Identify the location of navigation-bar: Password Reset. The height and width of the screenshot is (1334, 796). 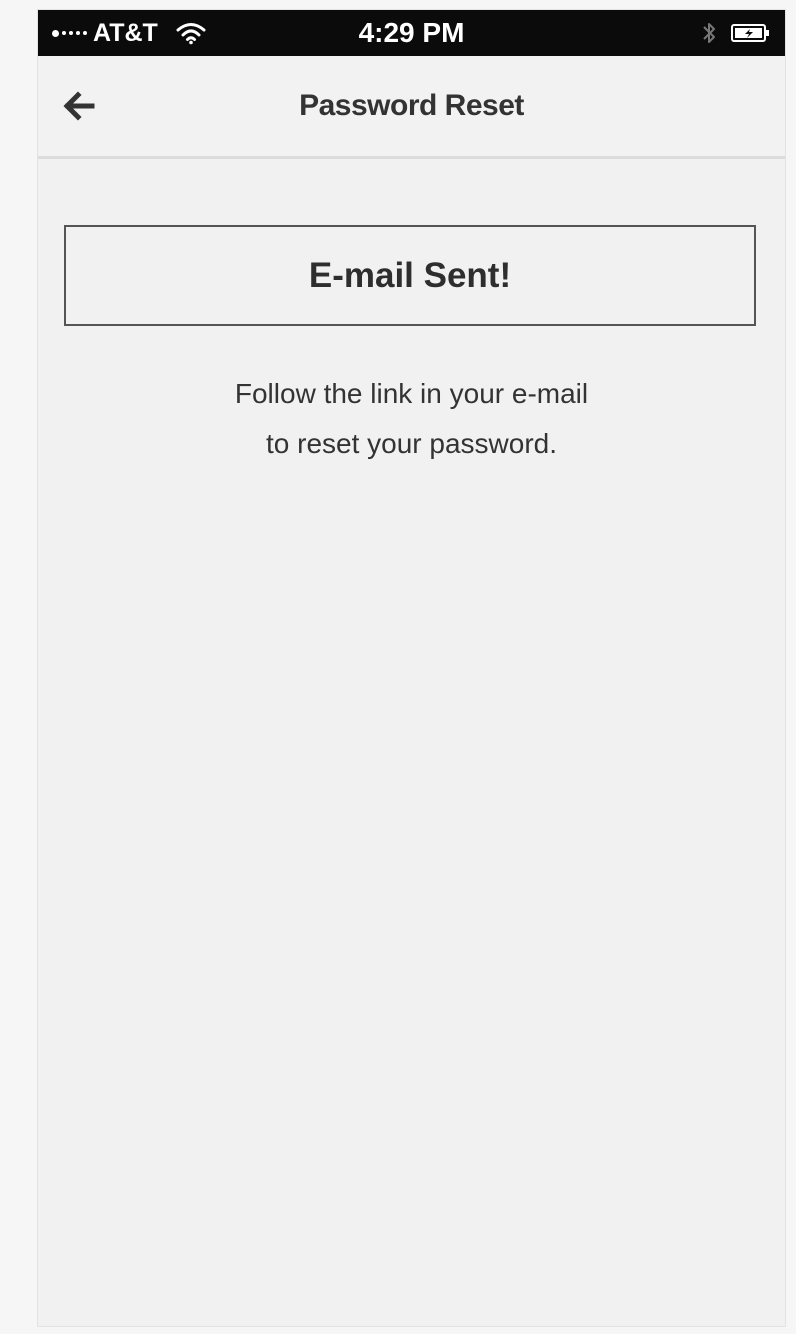
(411, 107).